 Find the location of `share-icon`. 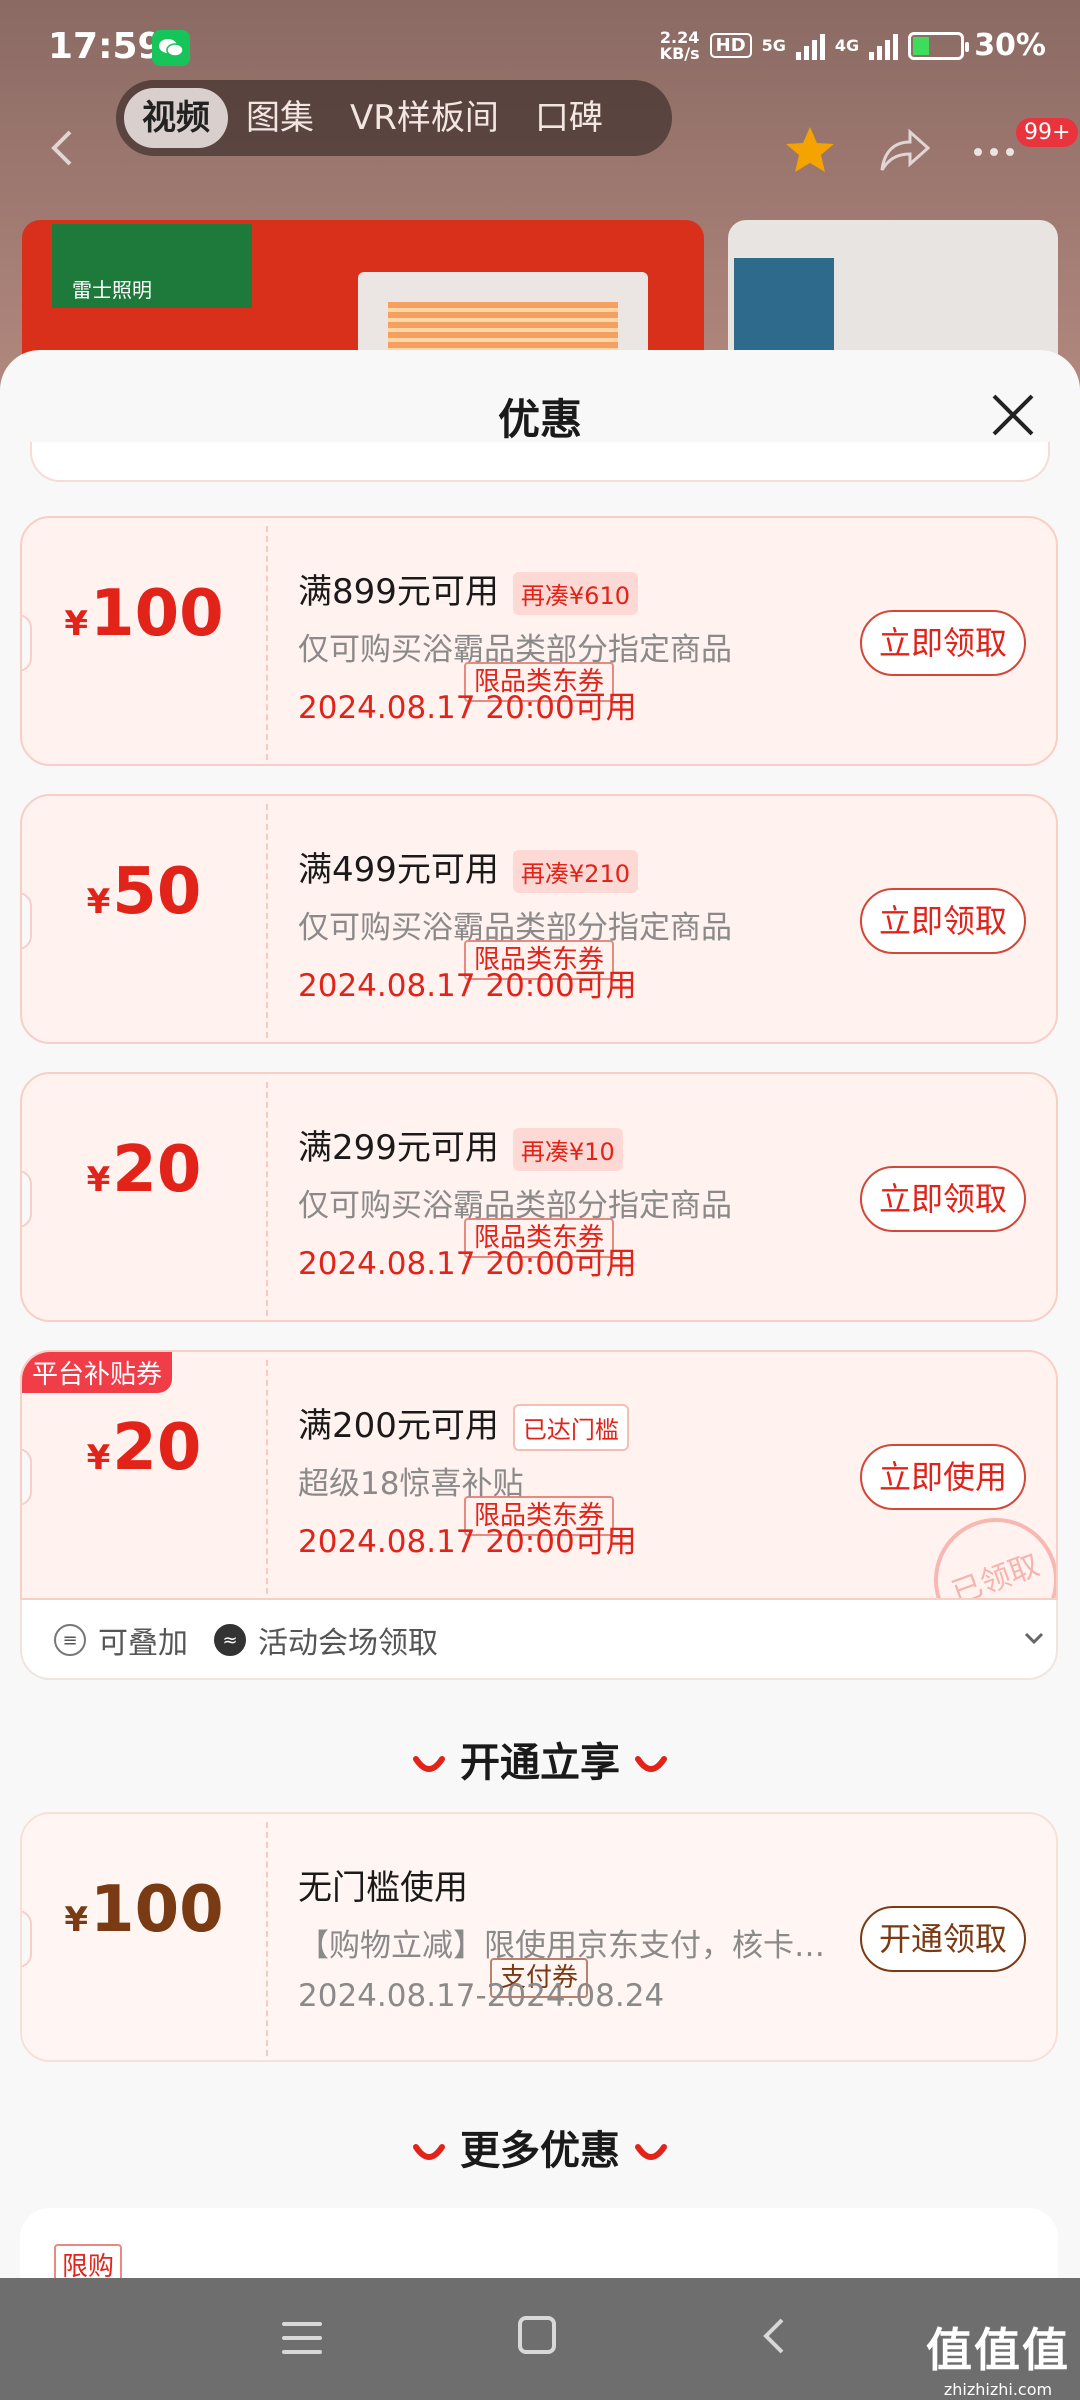

share-icon is located at coordinates (905, 151).